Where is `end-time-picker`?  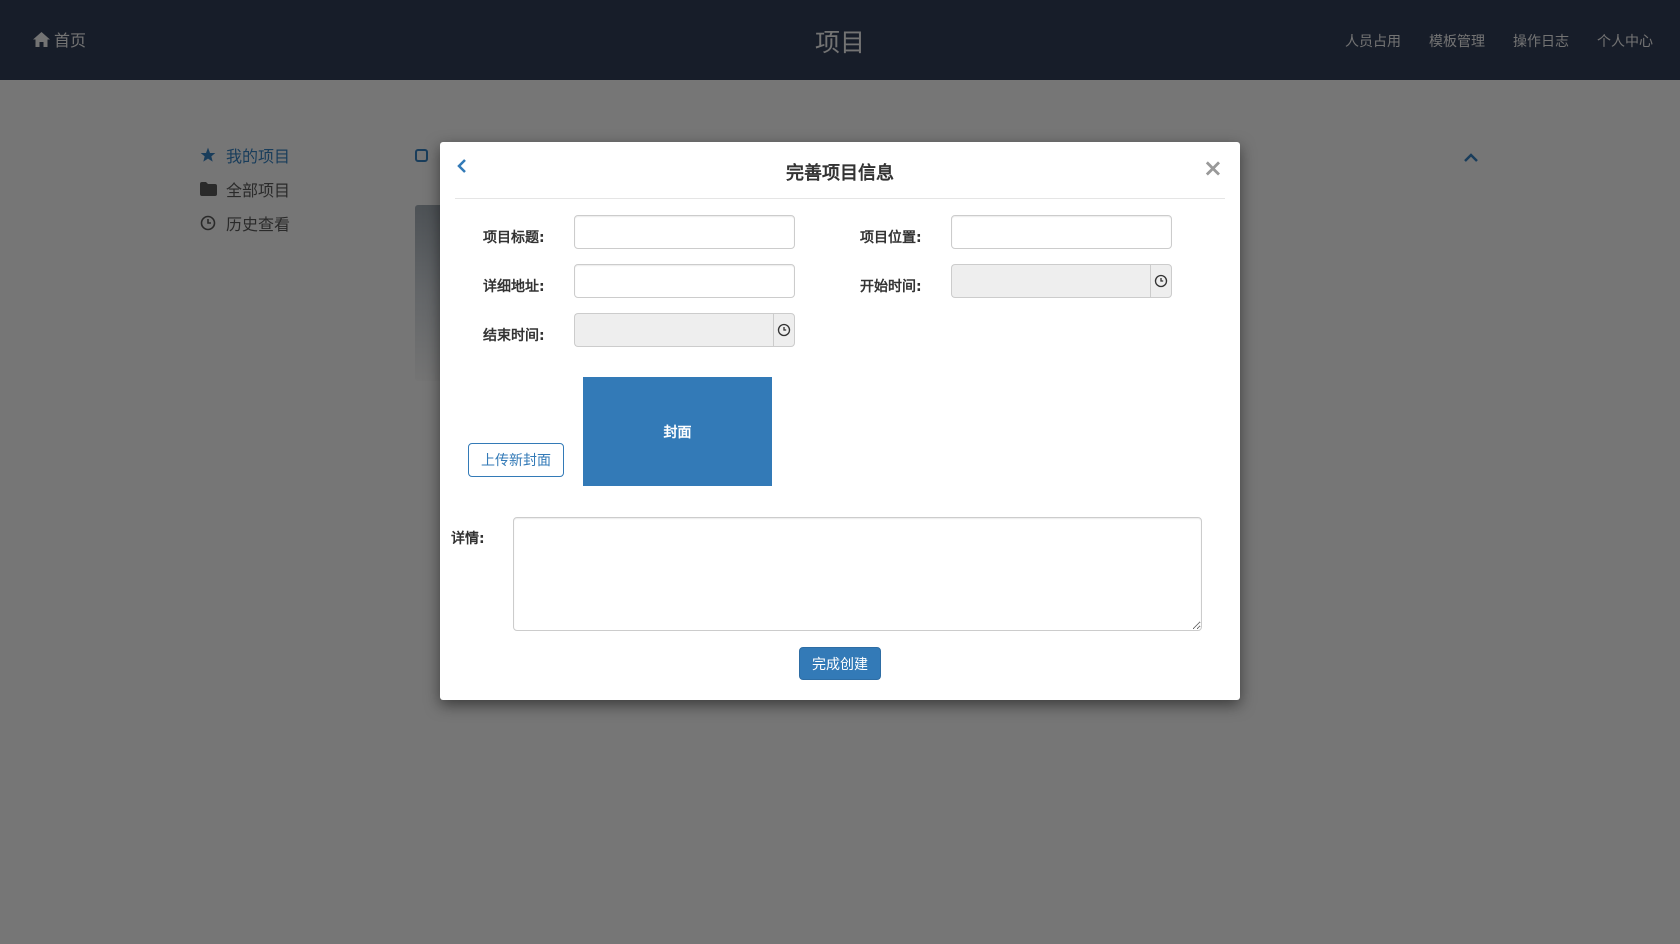 end-time-picker is located at coordinates (684, 330).